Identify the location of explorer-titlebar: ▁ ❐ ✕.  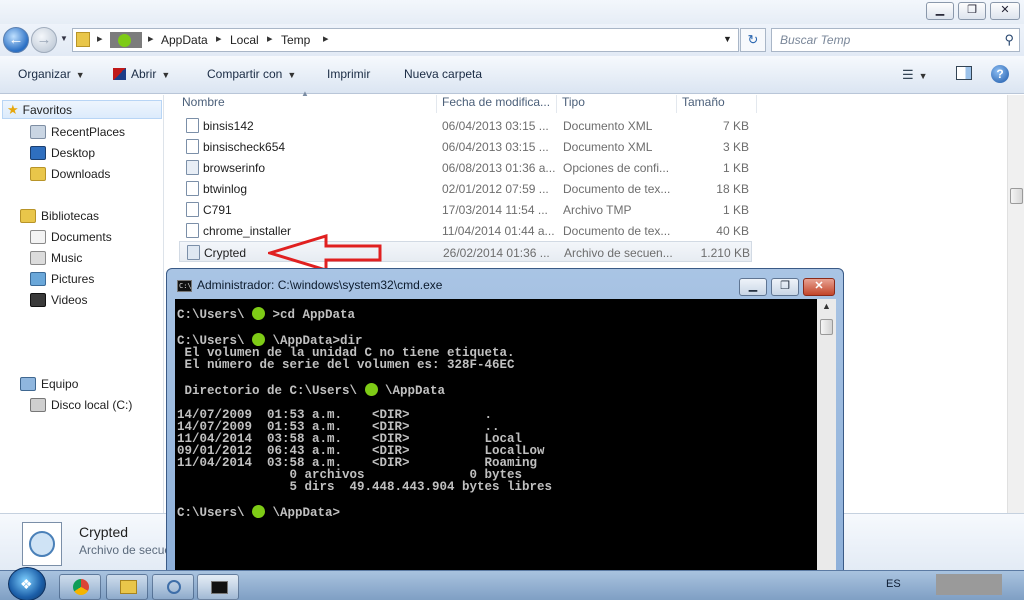
(512, 12).